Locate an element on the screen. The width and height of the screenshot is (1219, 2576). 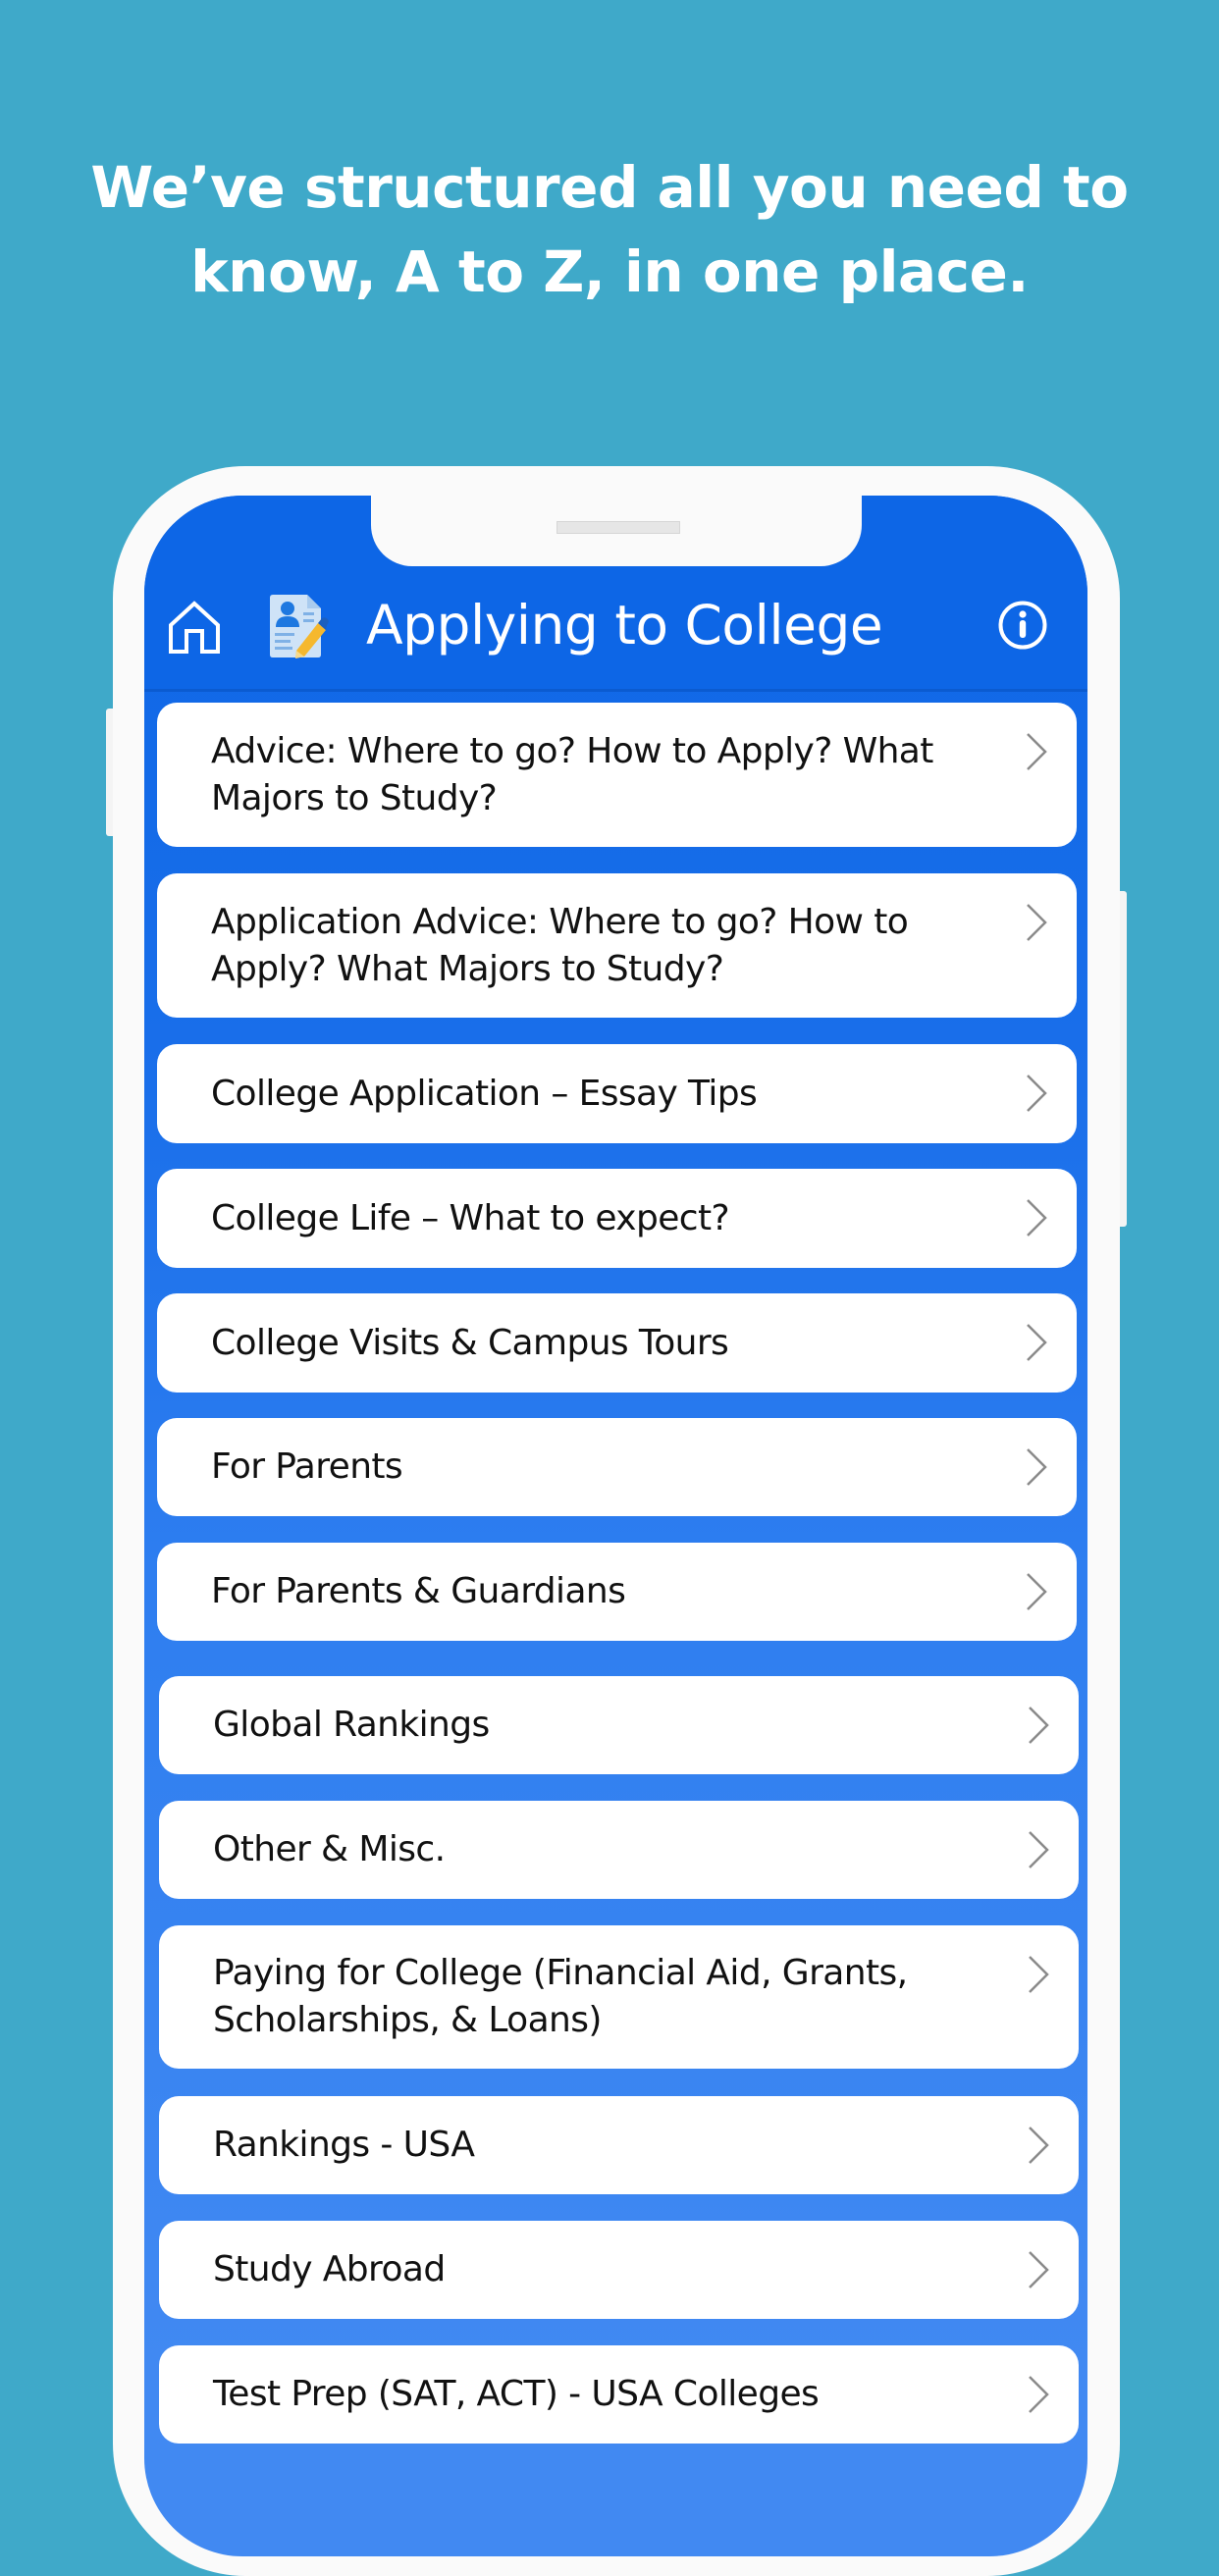
category-item-label: Global Rankings is located at coordinates (351, 1725).